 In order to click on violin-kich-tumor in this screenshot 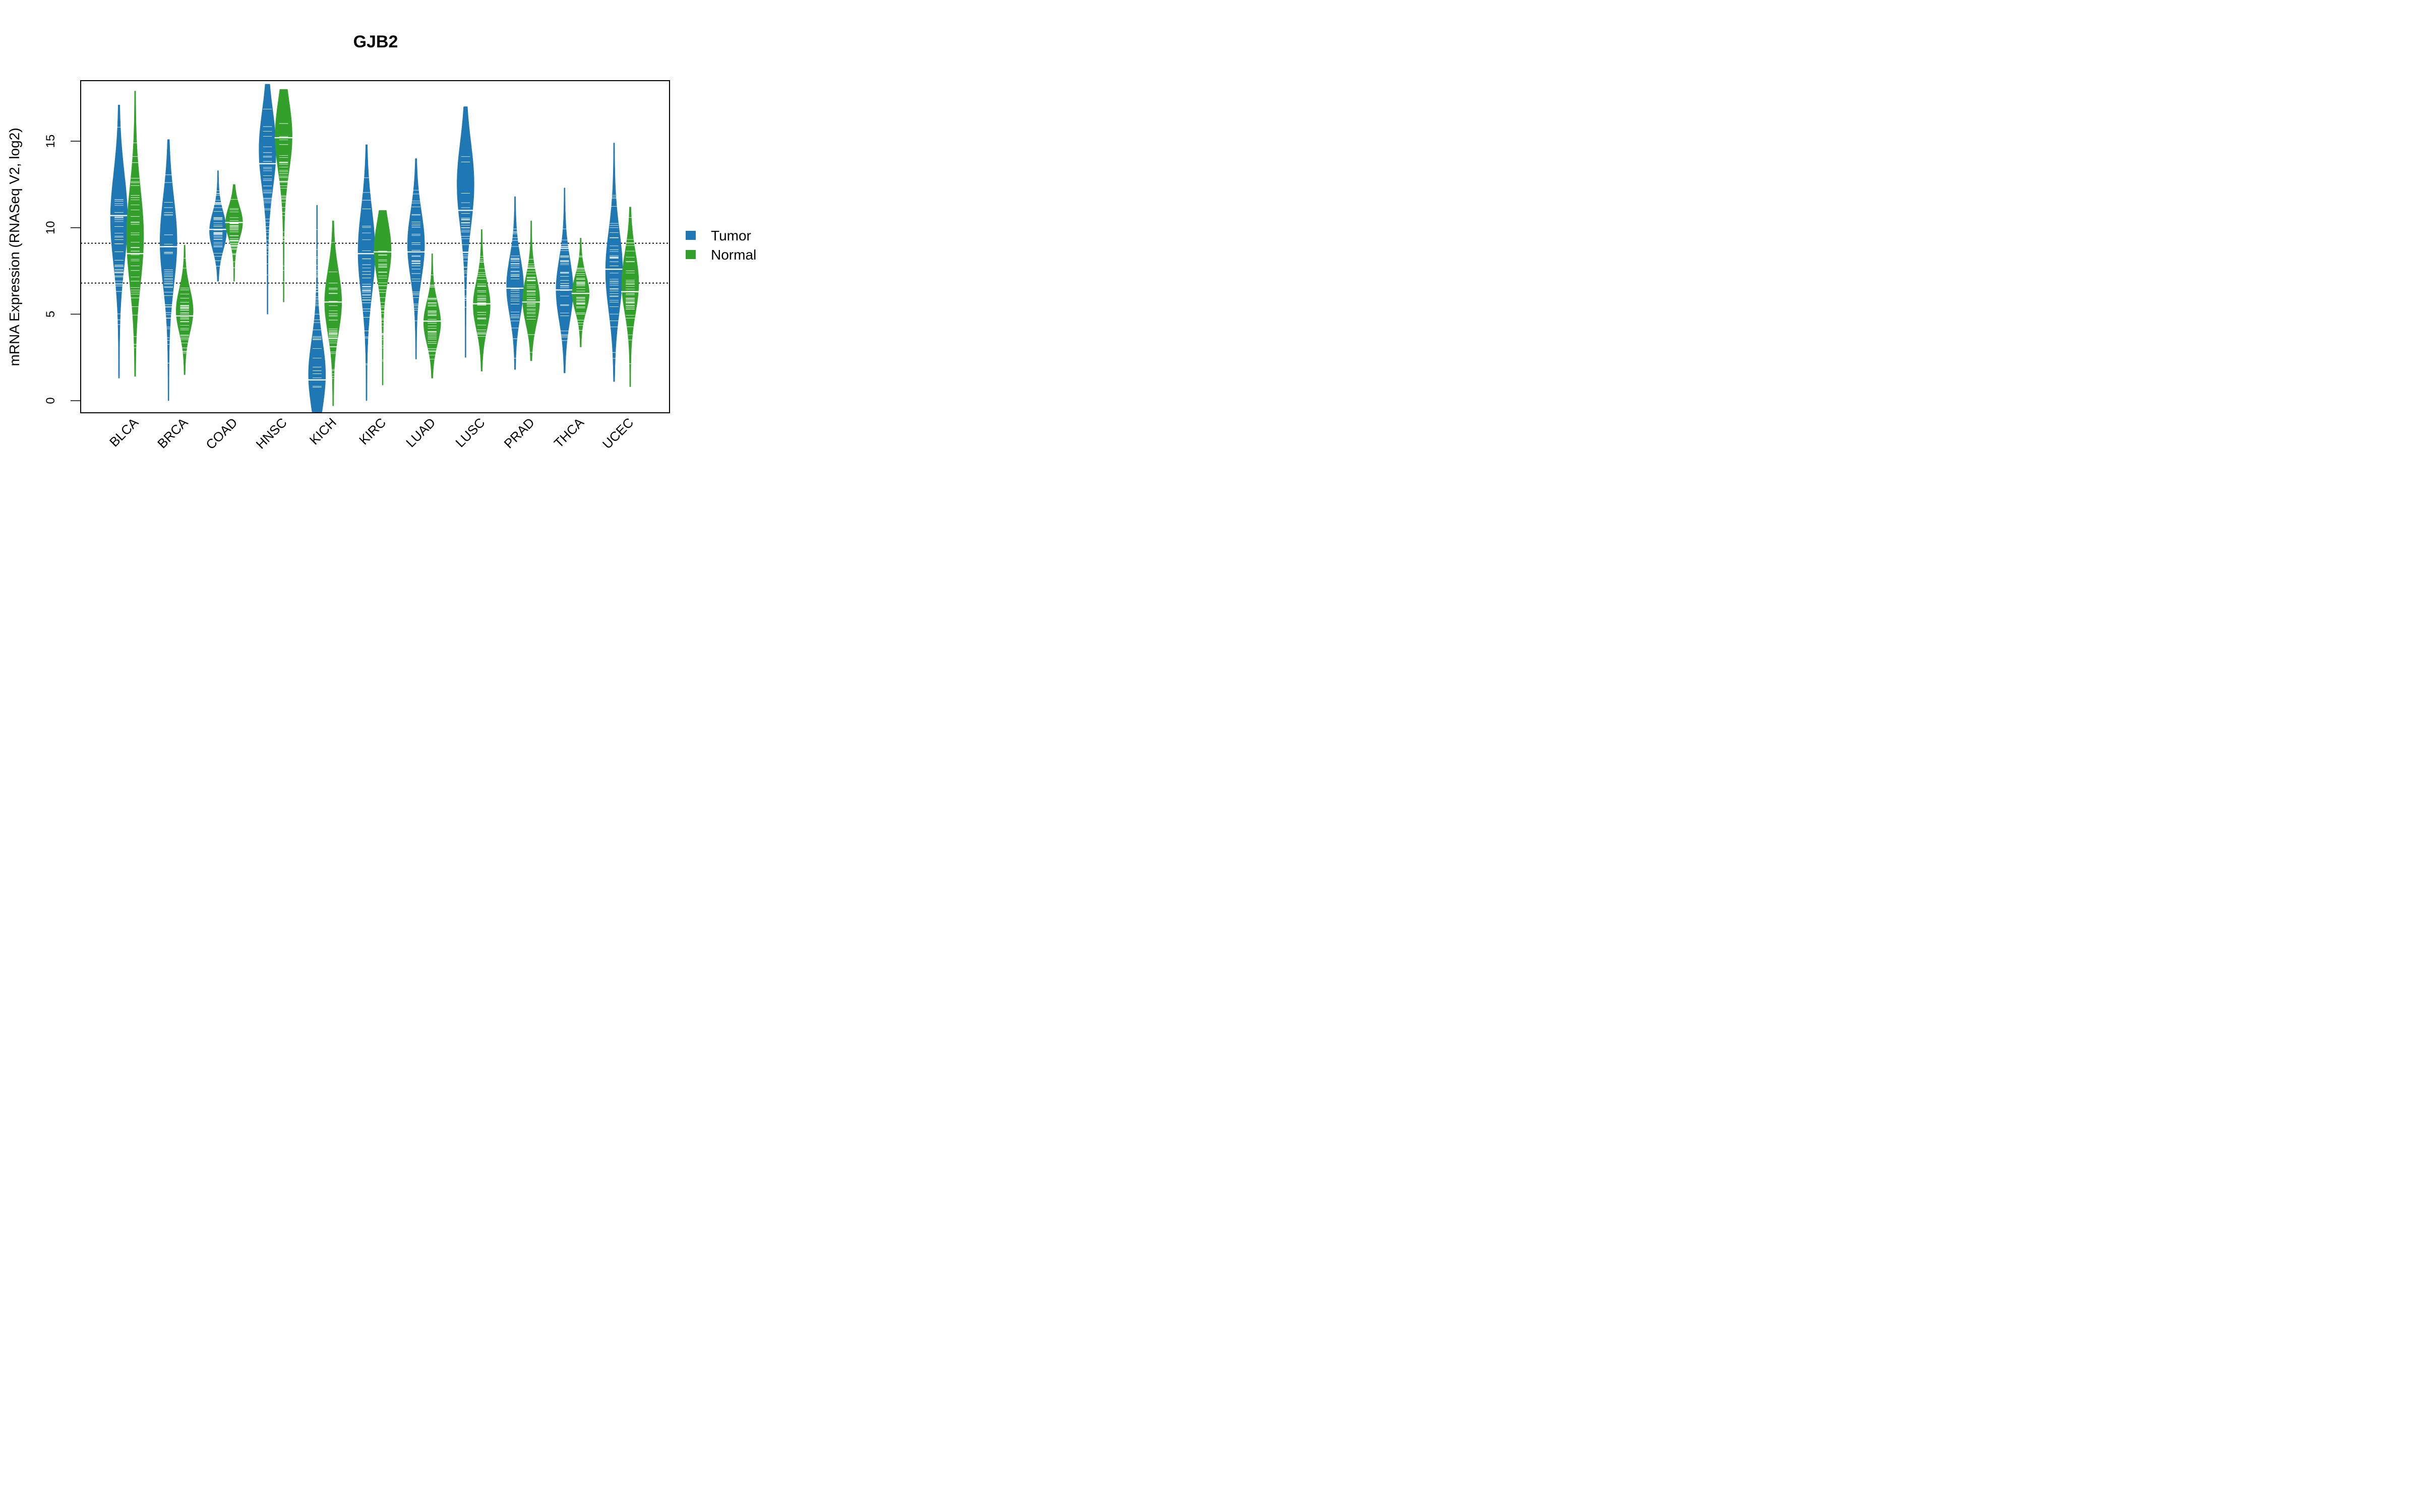, I will do `click(317, 309)`.